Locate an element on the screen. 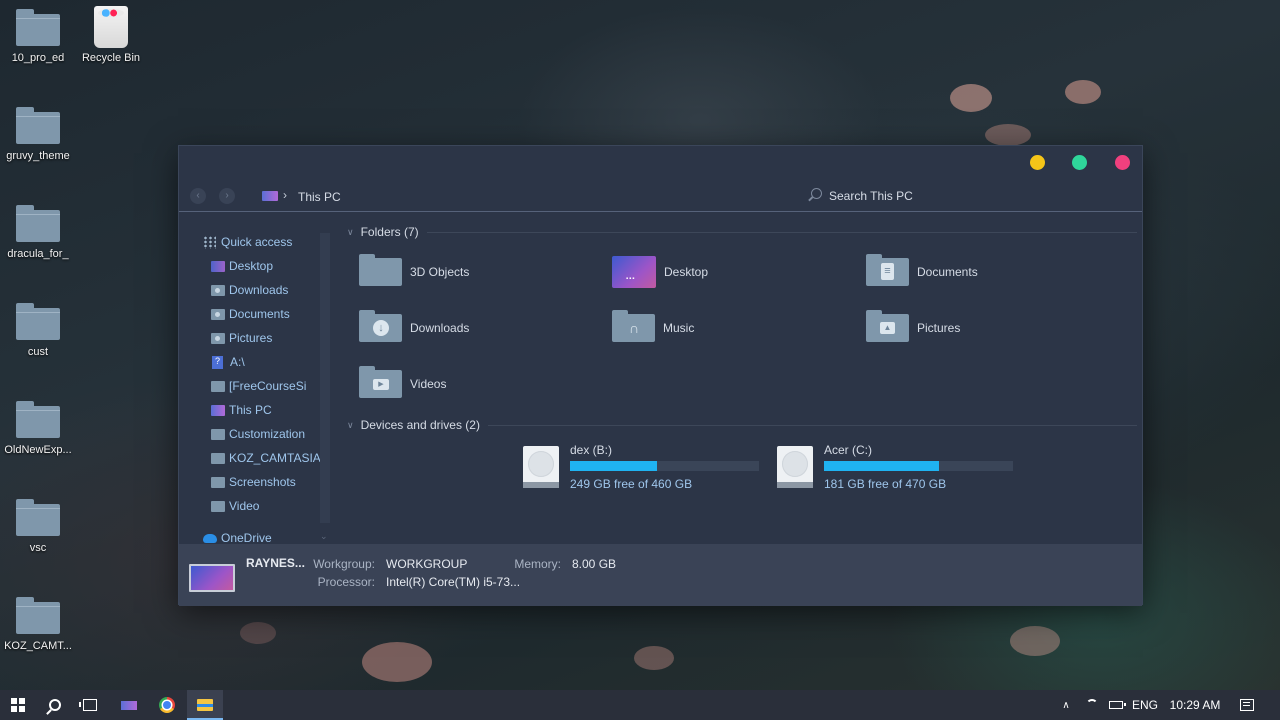  battery-icon is located at coordinates (1117, 705).